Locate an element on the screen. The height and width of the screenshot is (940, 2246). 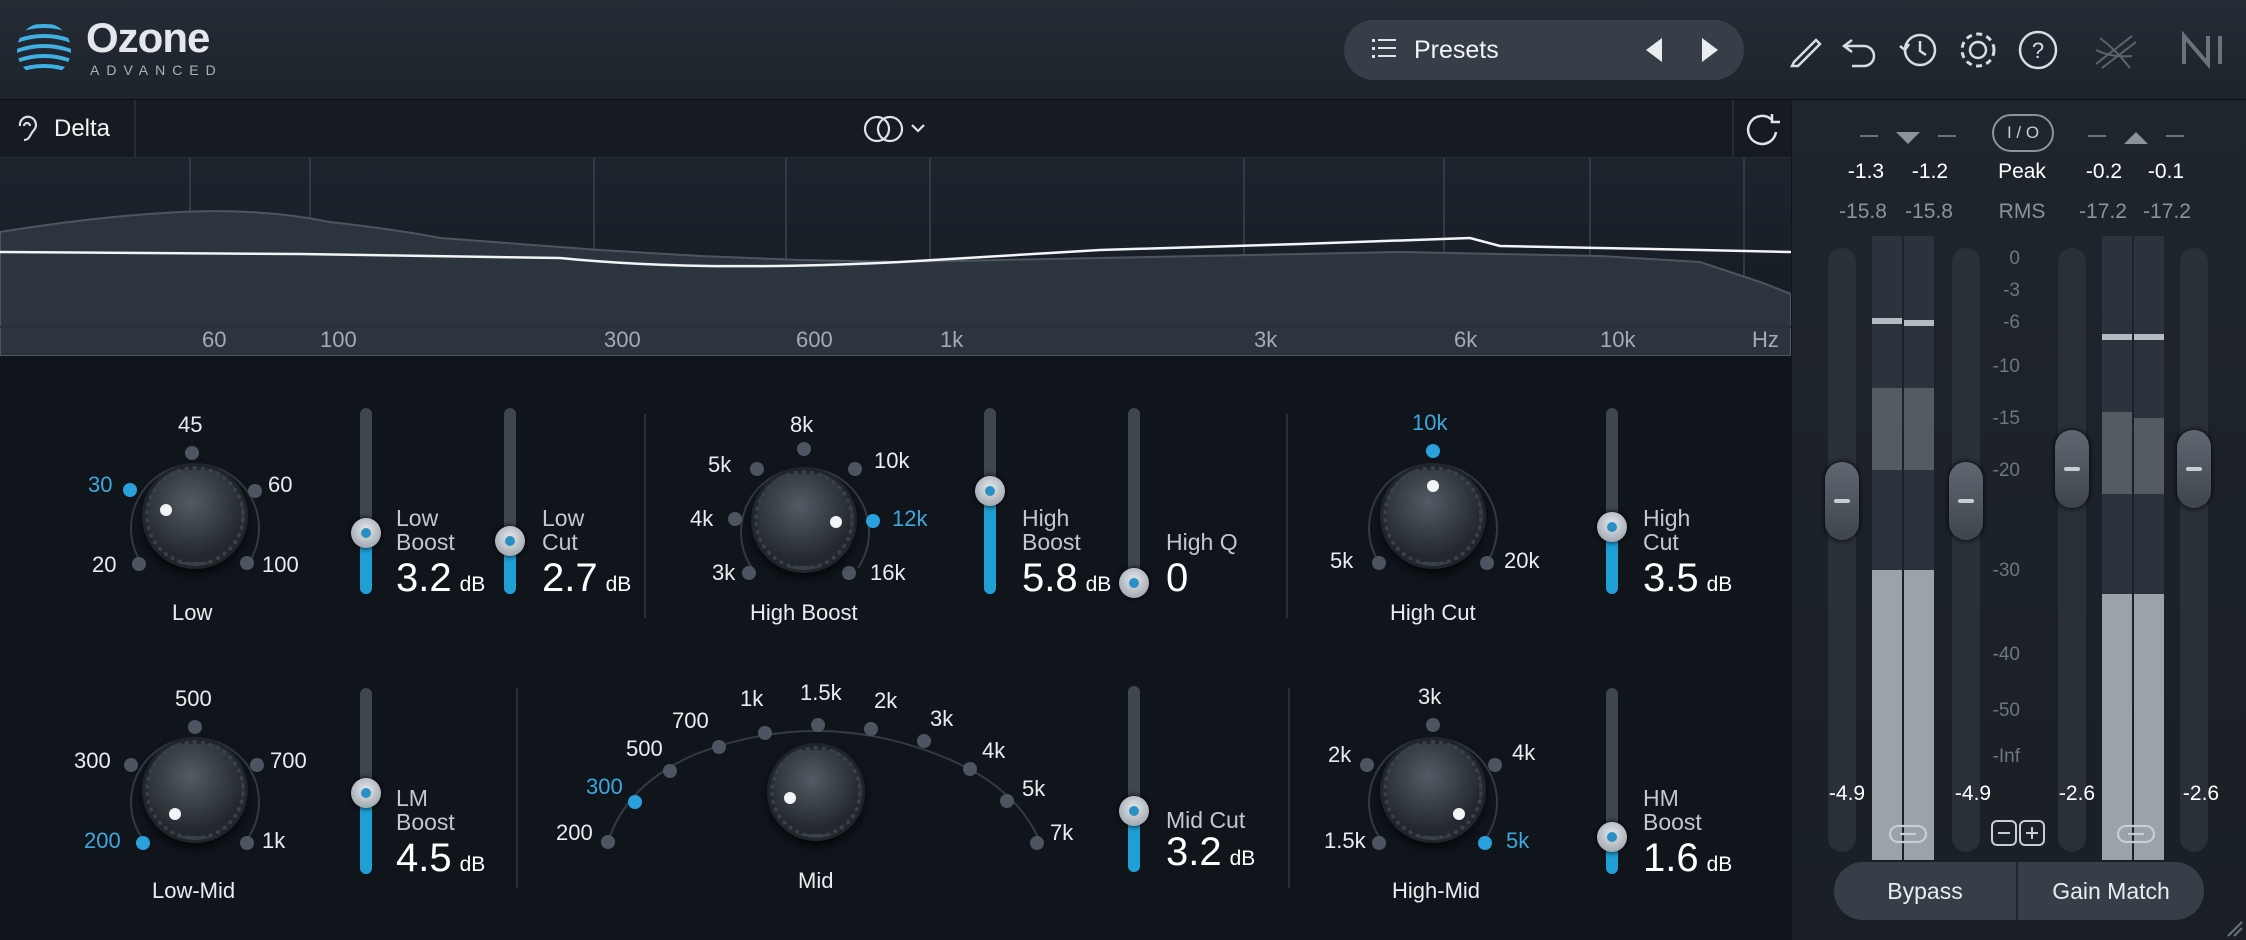
mid-option: 700 is located at coordinates (690, 721).